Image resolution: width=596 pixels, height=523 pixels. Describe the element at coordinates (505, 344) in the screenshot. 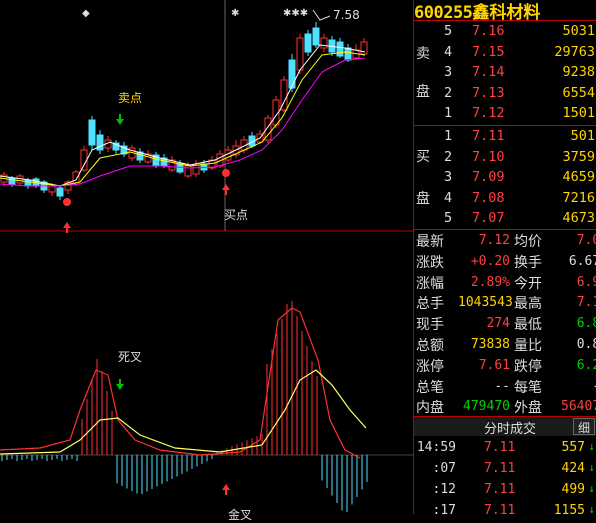

I see `stat-row: 总额 73838 量比 0.84` at that location.